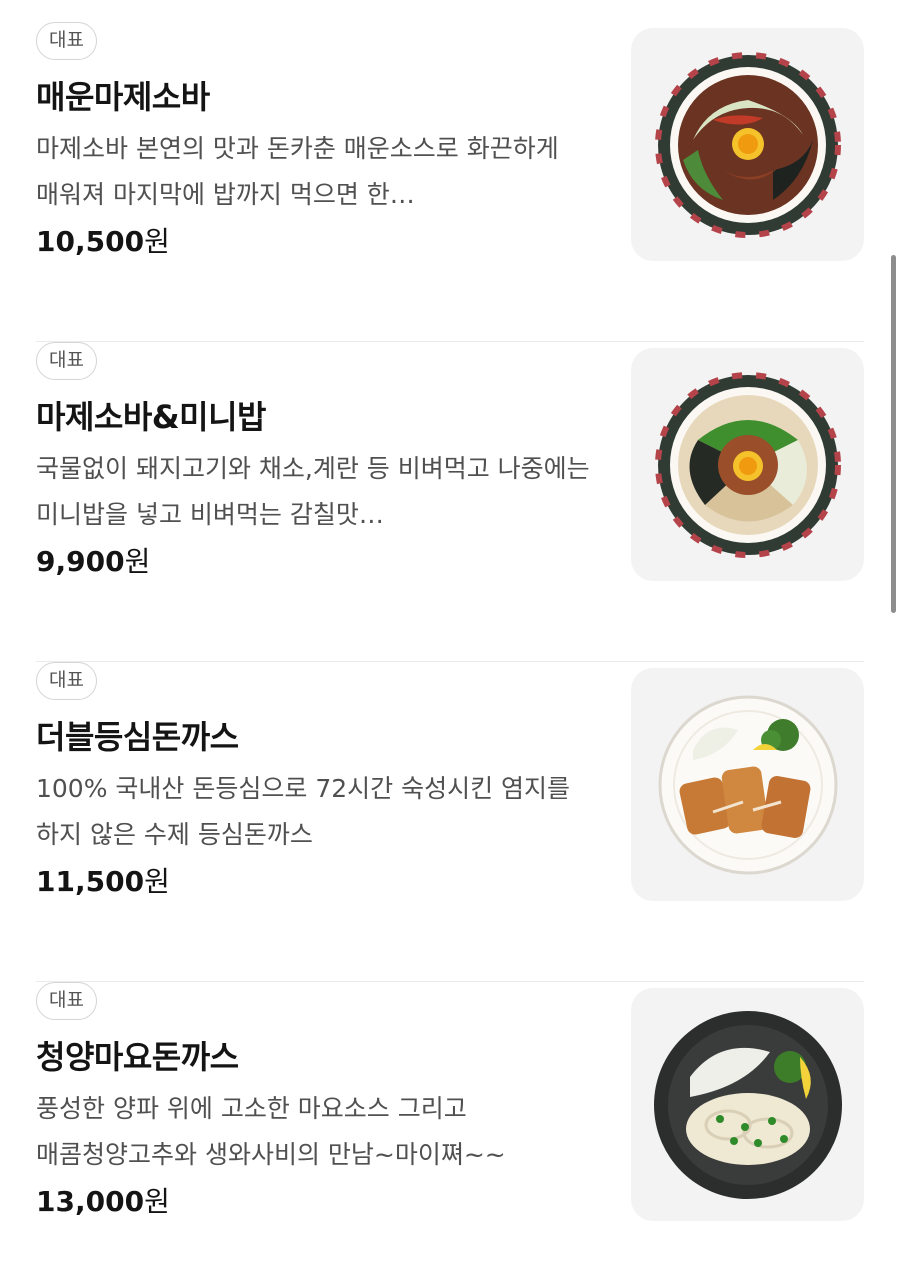 Image resolution: width=900 pixels, height=1277 pixels. Describe the element at coordinates (90, 241) in the screenshot. I see `price-amount: 10,500` at that location.